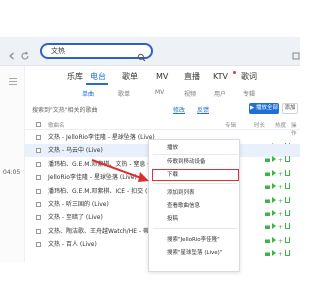 This screenshot has width=320, height=300. I want to click on top-bar: 文热, so click(150, 51).